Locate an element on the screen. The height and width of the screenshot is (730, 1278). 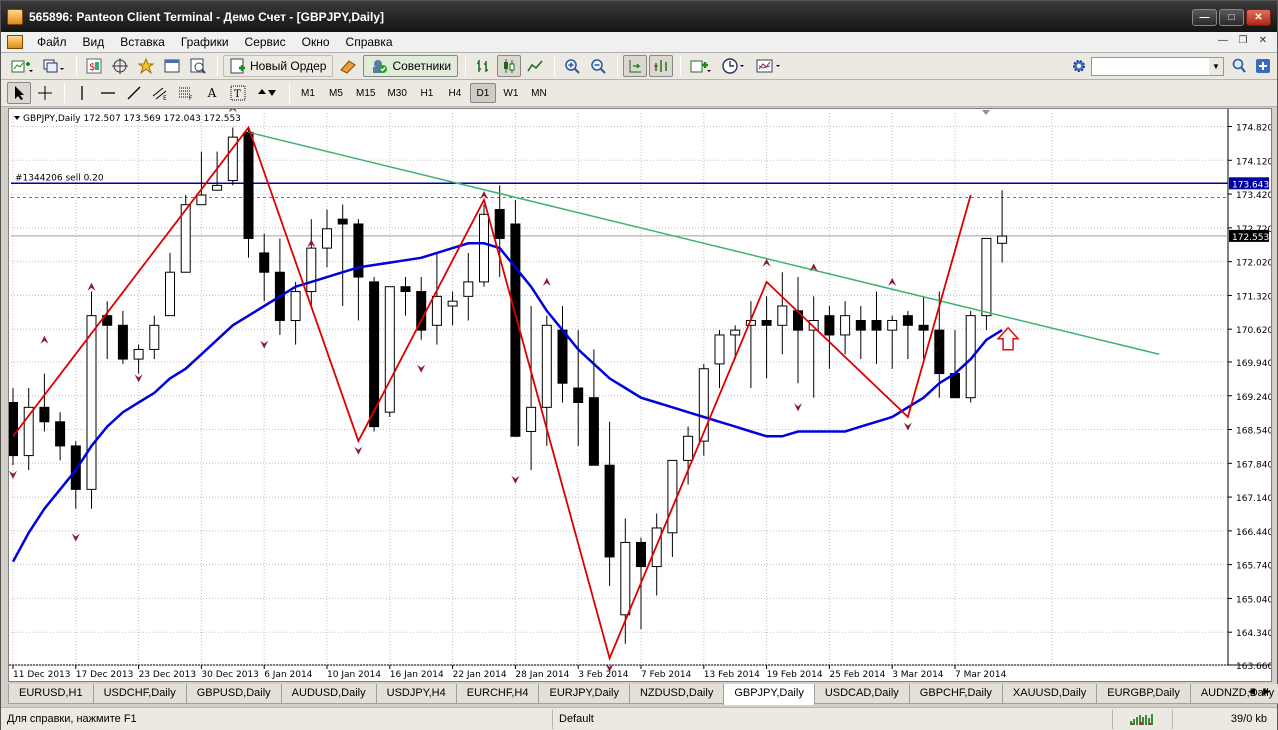
status-profile: Default is located at coordinates (833, 719).